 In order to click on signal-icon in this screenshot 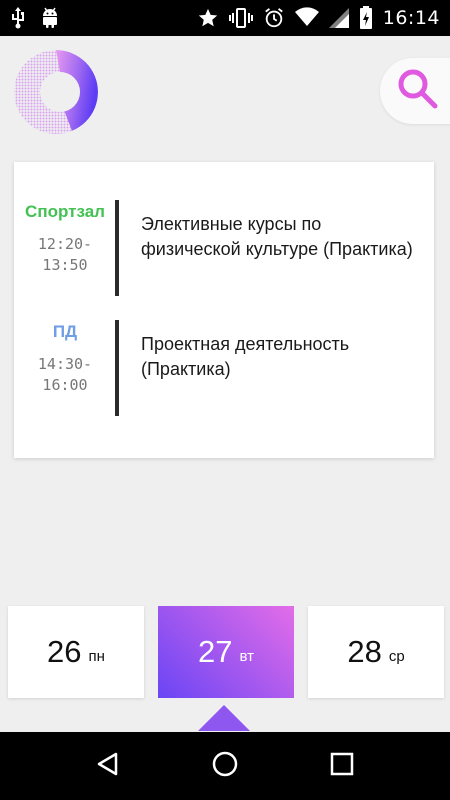, I will do `click(338, 18)`.